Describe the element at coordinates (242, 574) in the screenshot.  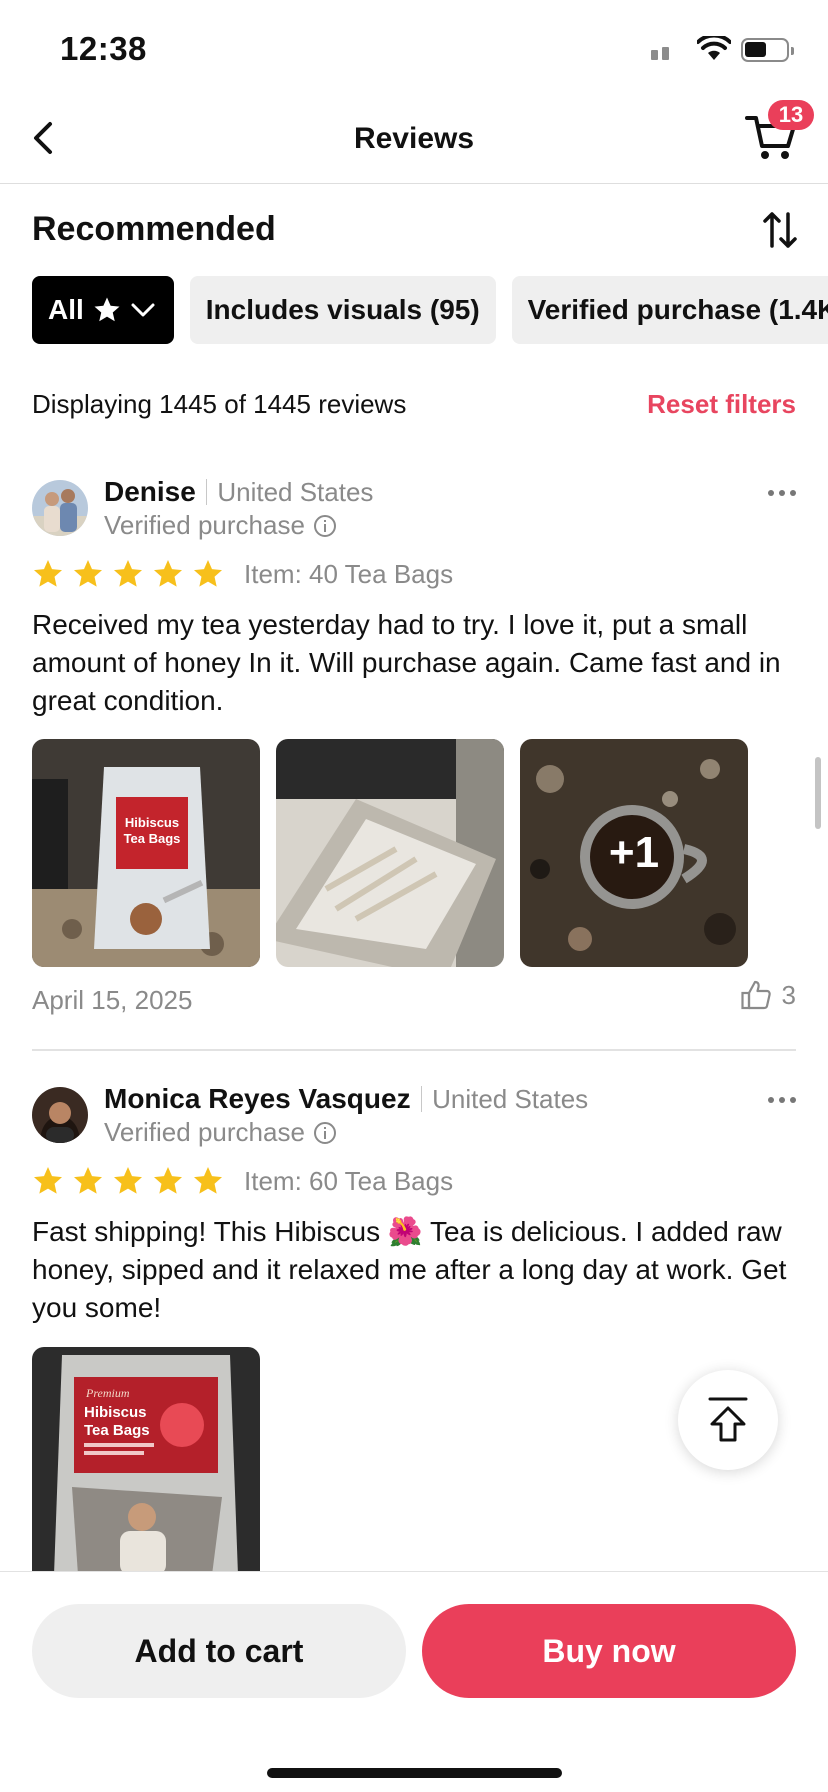
I see `rating-row: Item: 40 Tea Bags` at that location.